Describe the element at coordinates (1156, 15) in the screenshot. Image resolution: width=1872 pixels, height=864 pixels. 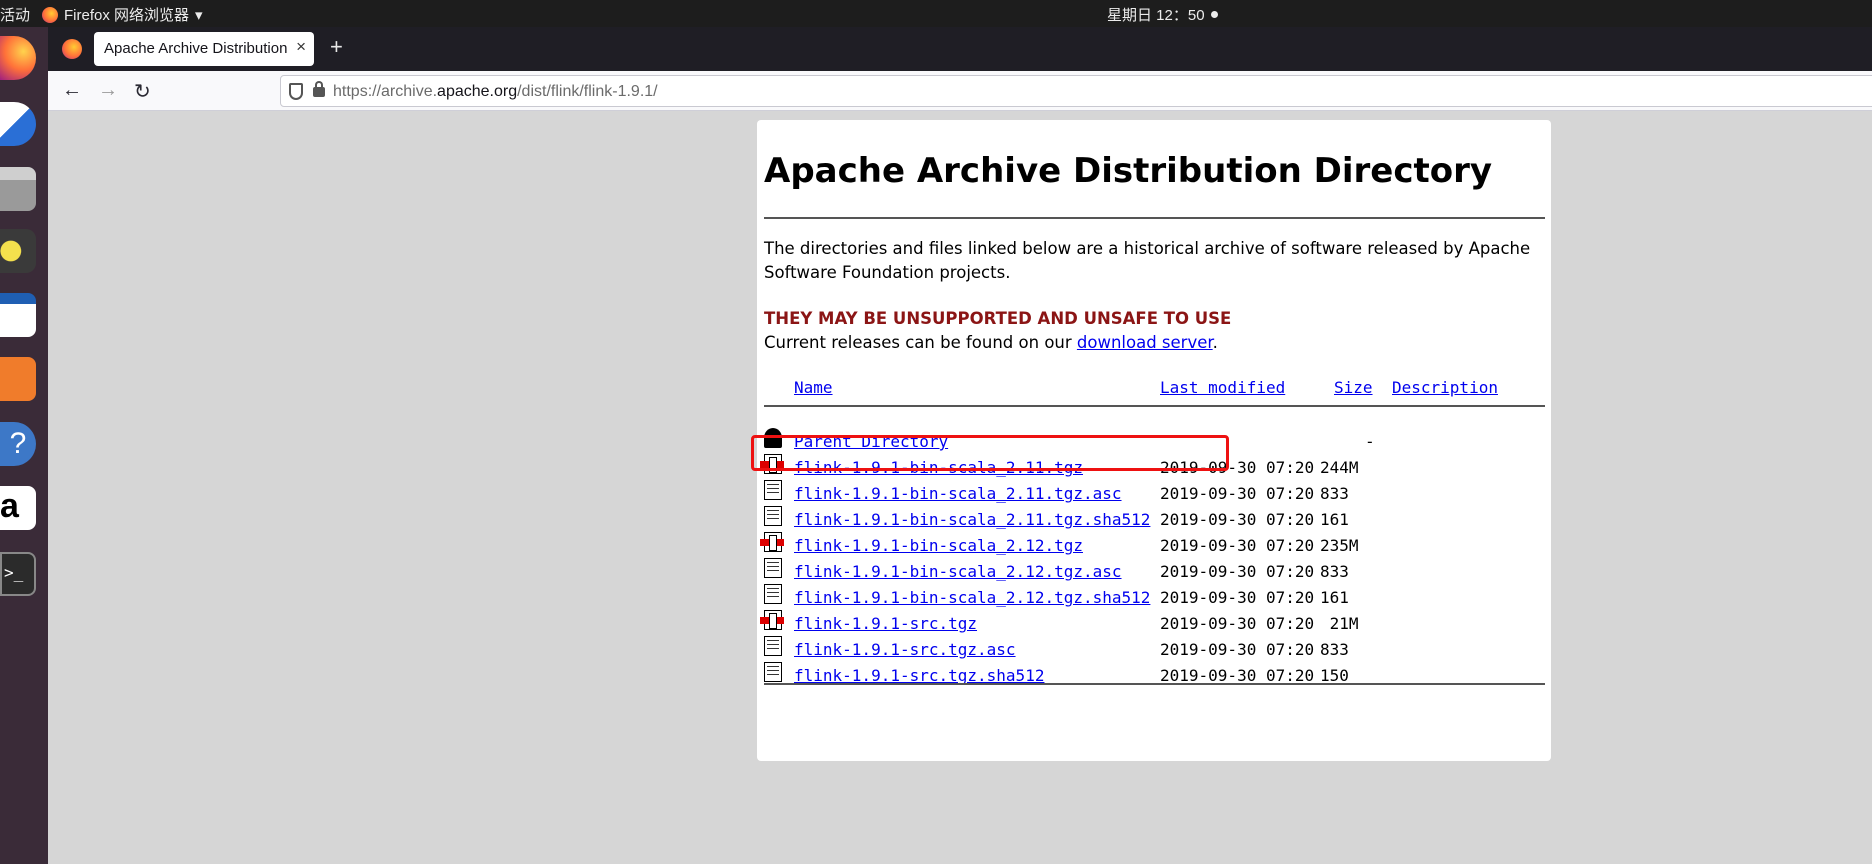
I see `clock-label: 星期日 12：50` at that location.